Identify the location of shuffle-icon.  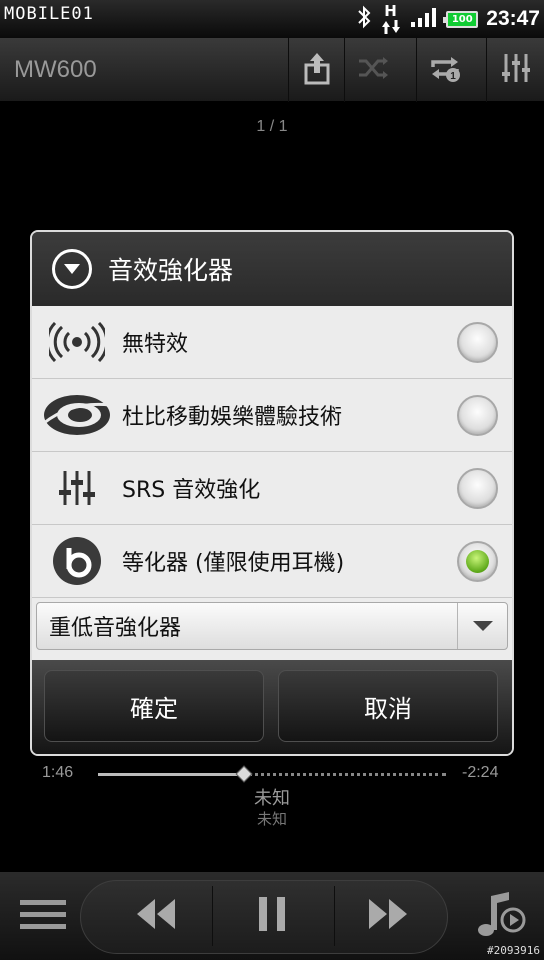
(373, 70).